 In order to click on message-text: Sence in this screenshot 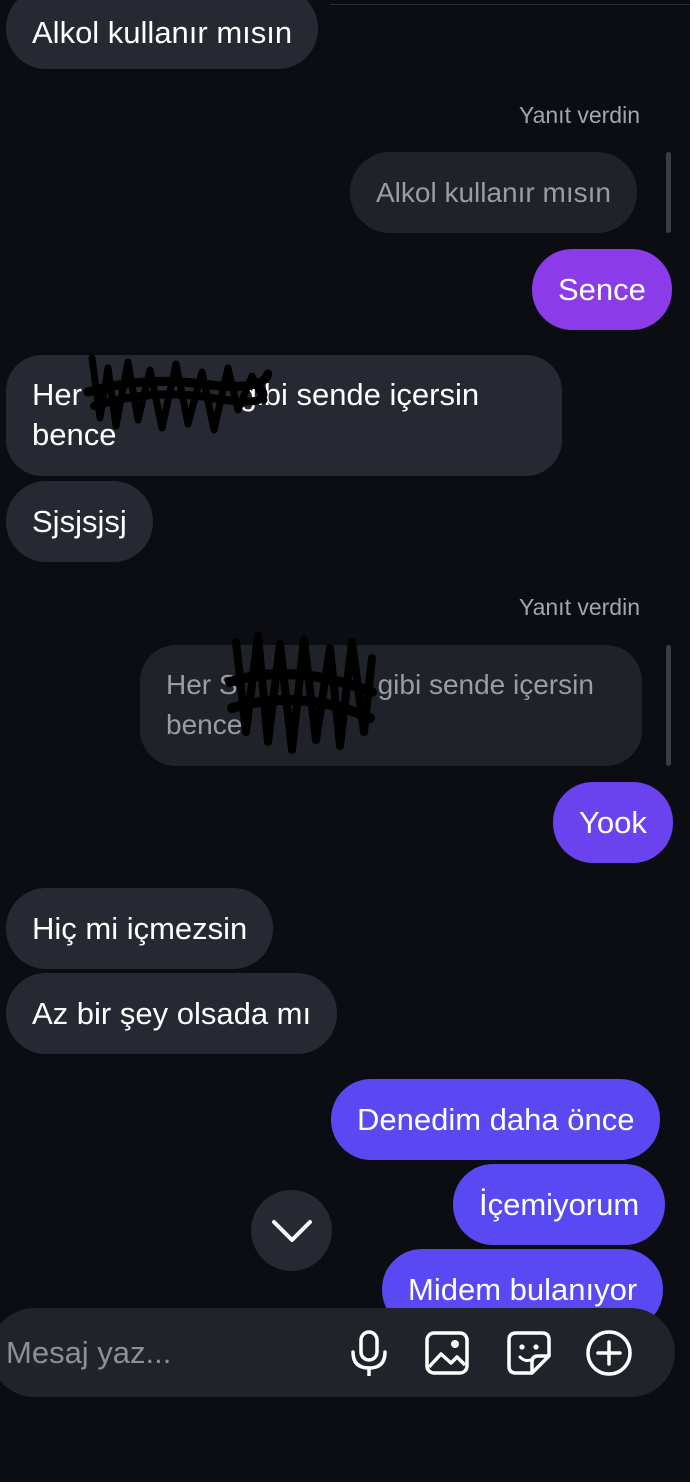, I will do `click(602, 289)`.